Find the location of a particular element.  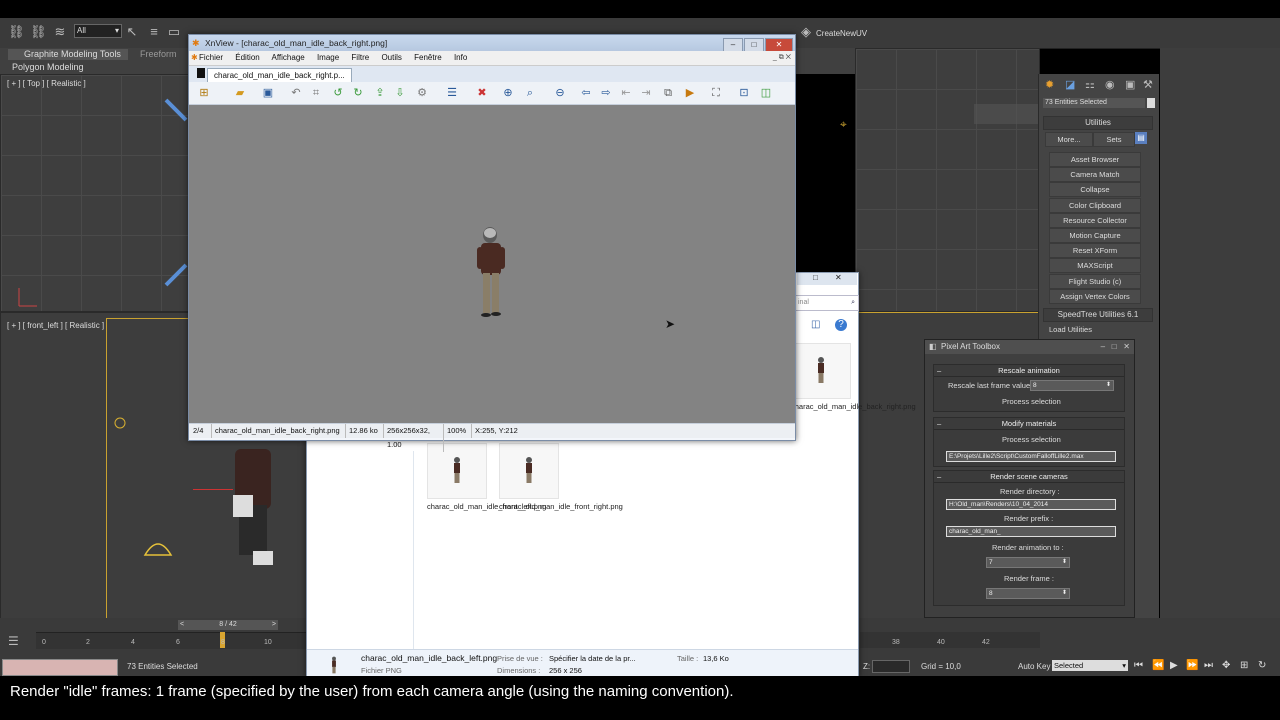

pan-icon: ✥ is located at coordinates (1226, 665).